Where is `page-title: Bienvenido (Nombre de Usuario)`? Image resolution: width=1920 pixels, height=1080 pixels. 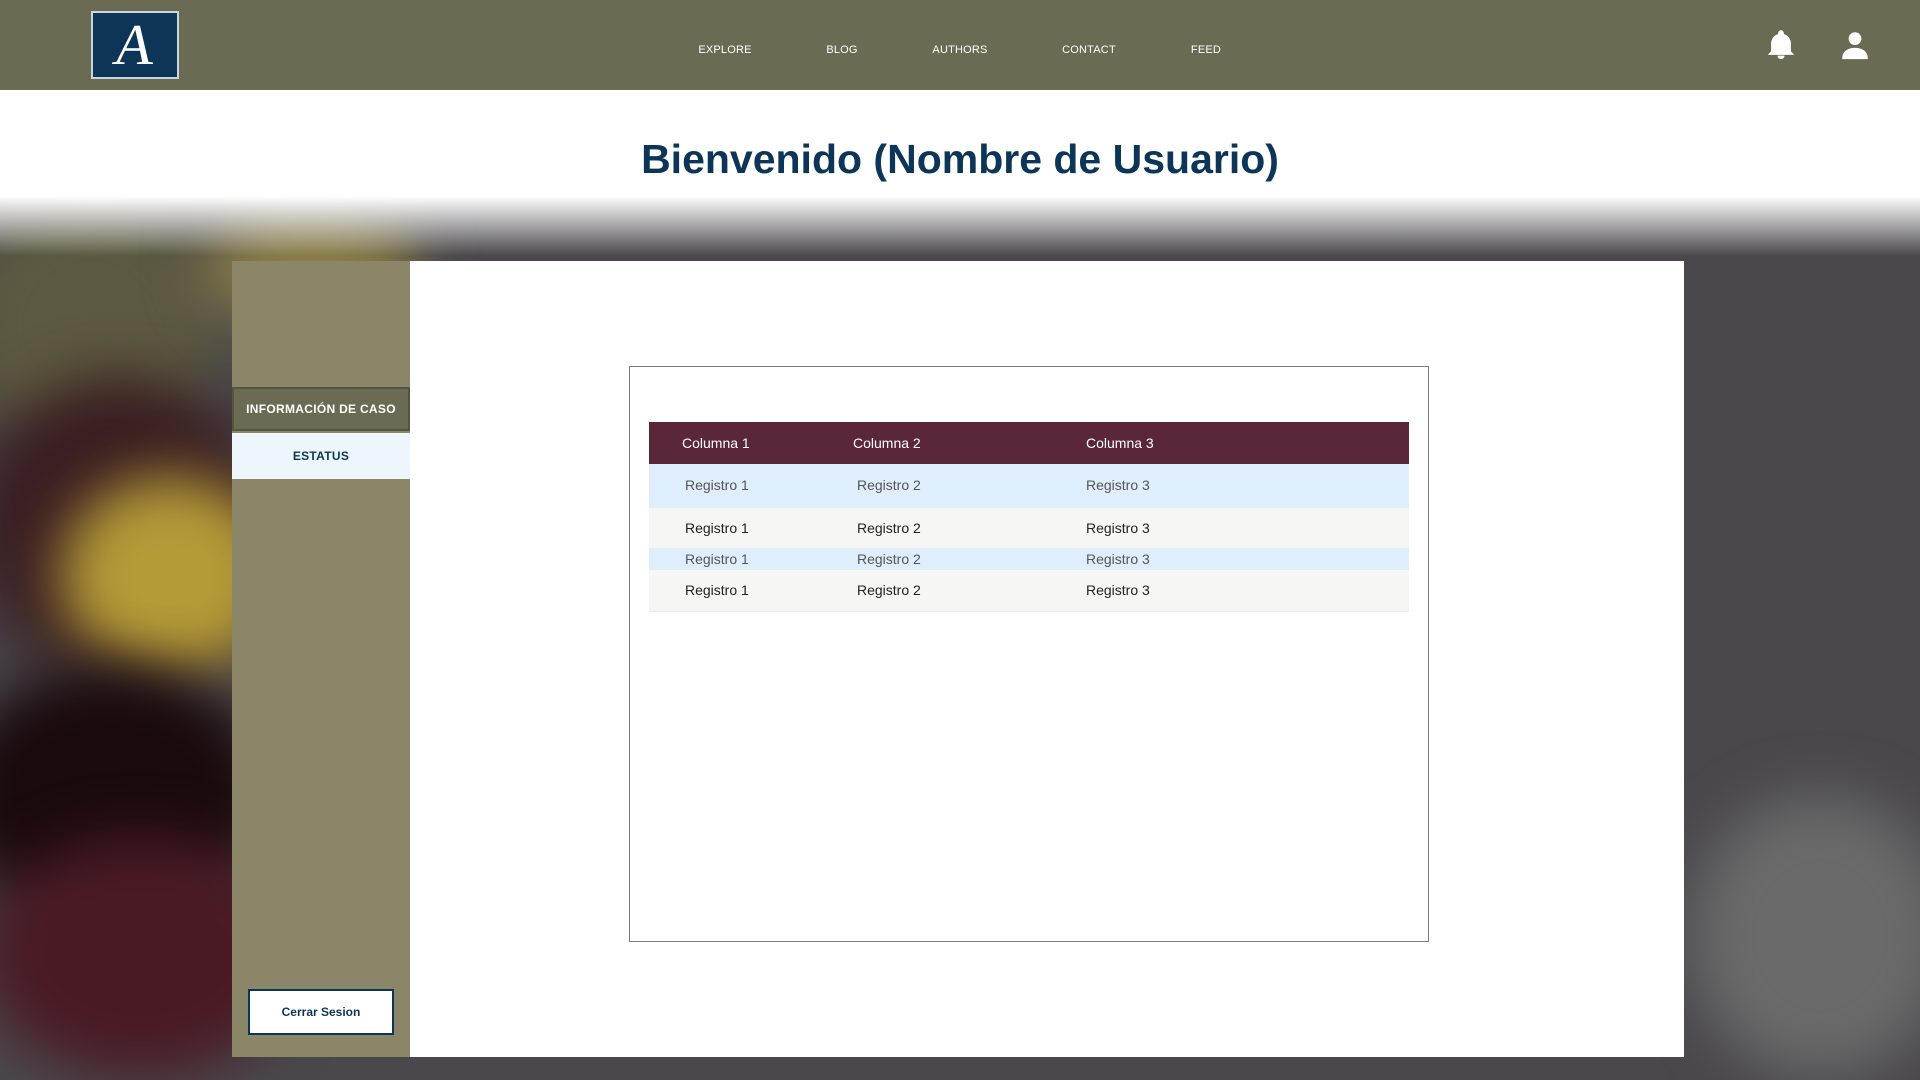
page-title: Bienvenido (Nombre de Usuario) is located at coordinates (960, 159).